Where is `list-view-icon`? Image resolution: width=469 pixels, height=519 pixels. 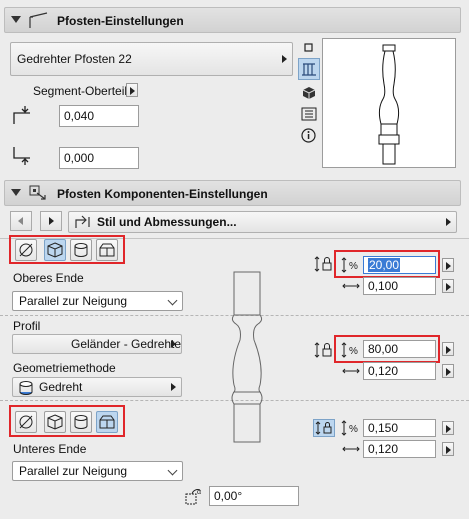 list-view-icon is located at coordinates (309, 114).